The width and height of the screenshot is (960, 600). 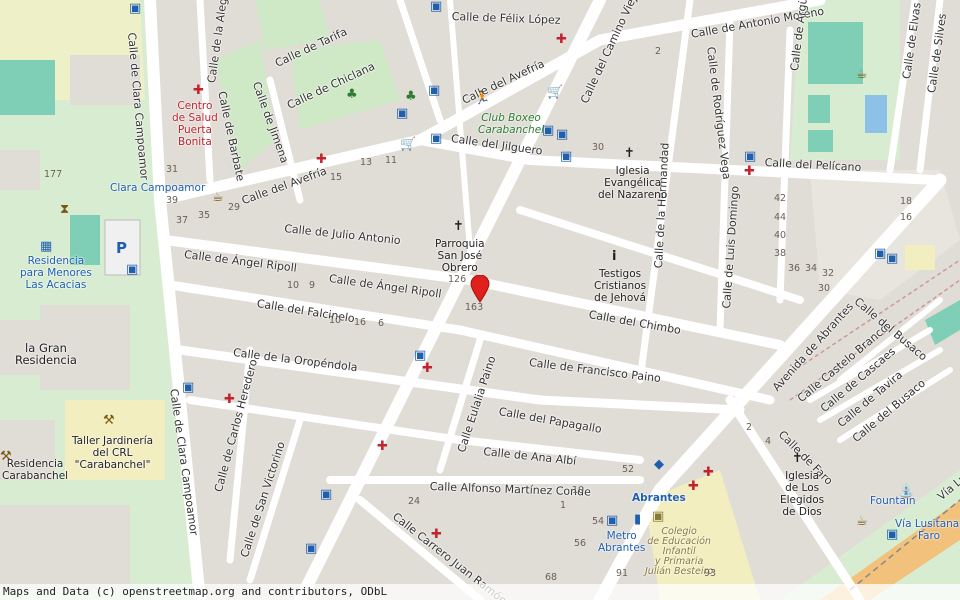 What do you see at coordinates (112, 453) in the screenshot?
I see `poi-taller-jardineria: Taller Jardinería del CRL "Carabanchel"` at bounding box center [112, 453].